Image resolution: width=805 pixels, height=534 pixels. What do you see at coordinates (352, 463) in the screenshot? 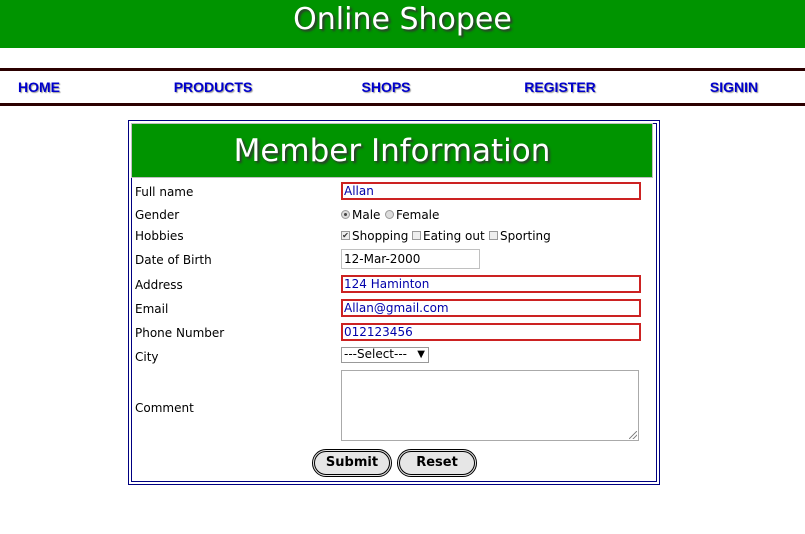
I see `submit-button: Submit` at bounding box center [352, 463].